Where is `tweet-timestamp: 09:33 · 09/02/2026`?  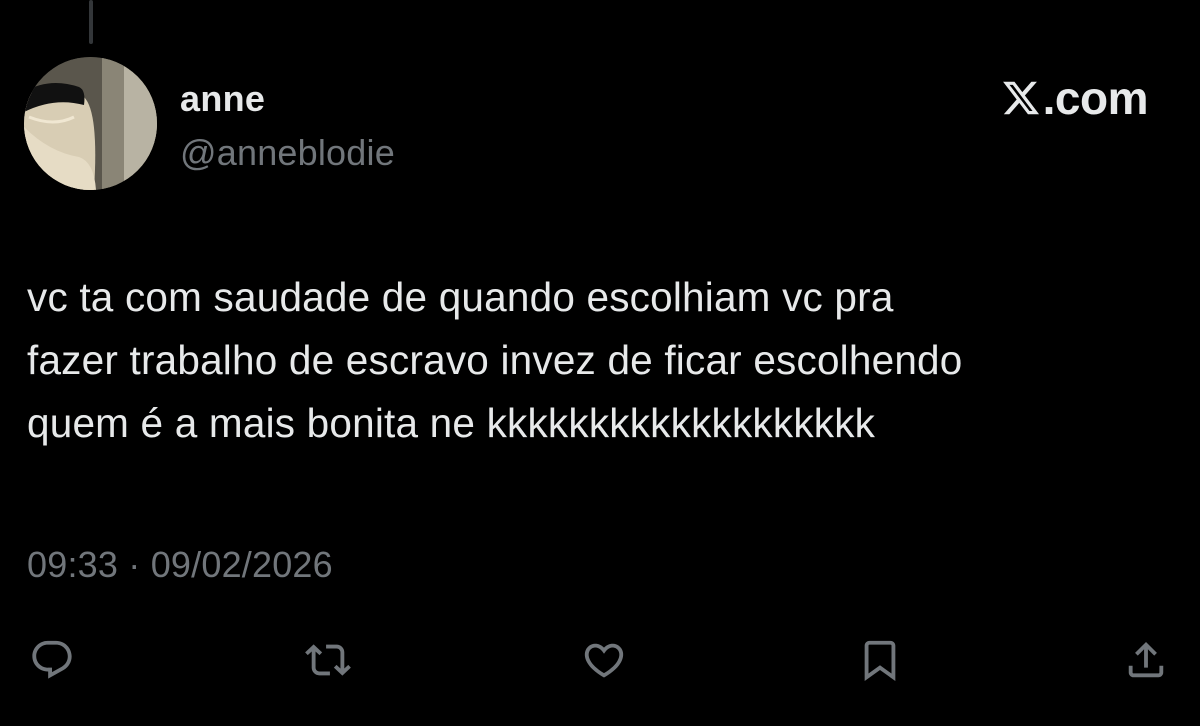 tweet-timestamp: 09:33 · 09/02/2026 is located at coordinates (180, 565).